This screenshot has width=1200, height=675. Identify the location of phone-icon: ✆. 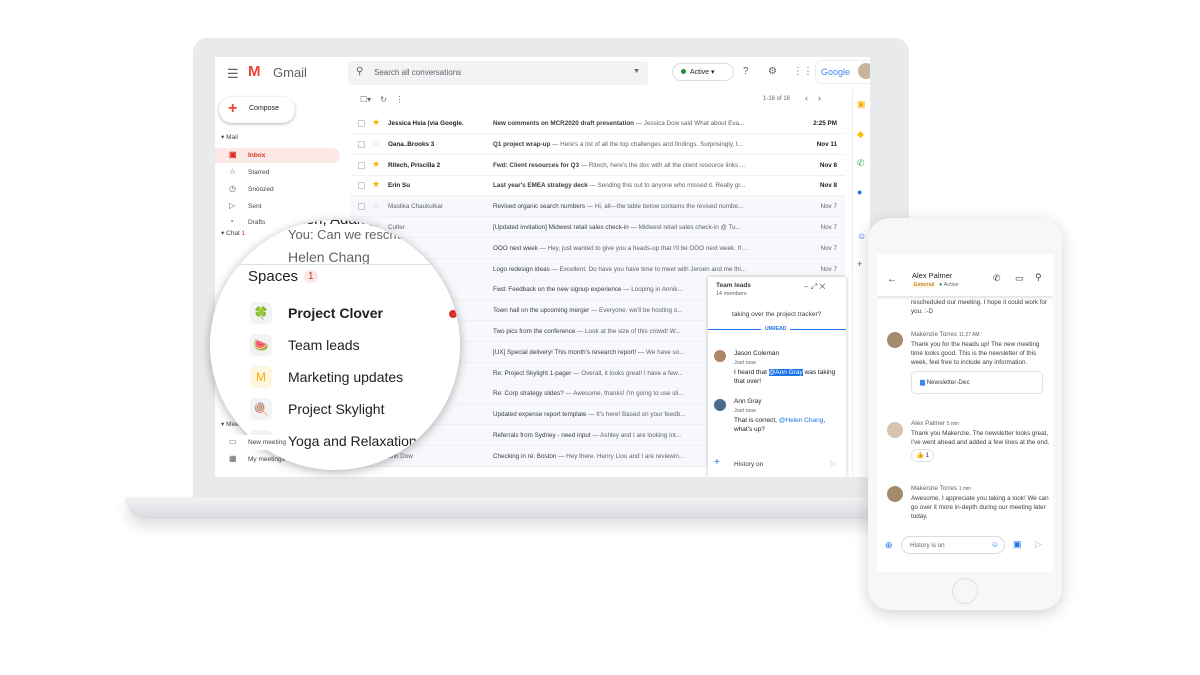
(861, 163).